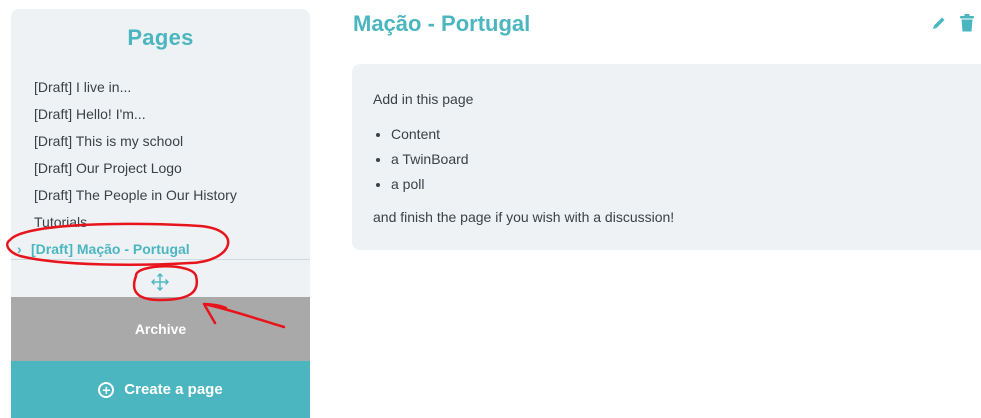  I want to click on sidebar-item-my-school: [Draft] This is my school, so click(135, 141).